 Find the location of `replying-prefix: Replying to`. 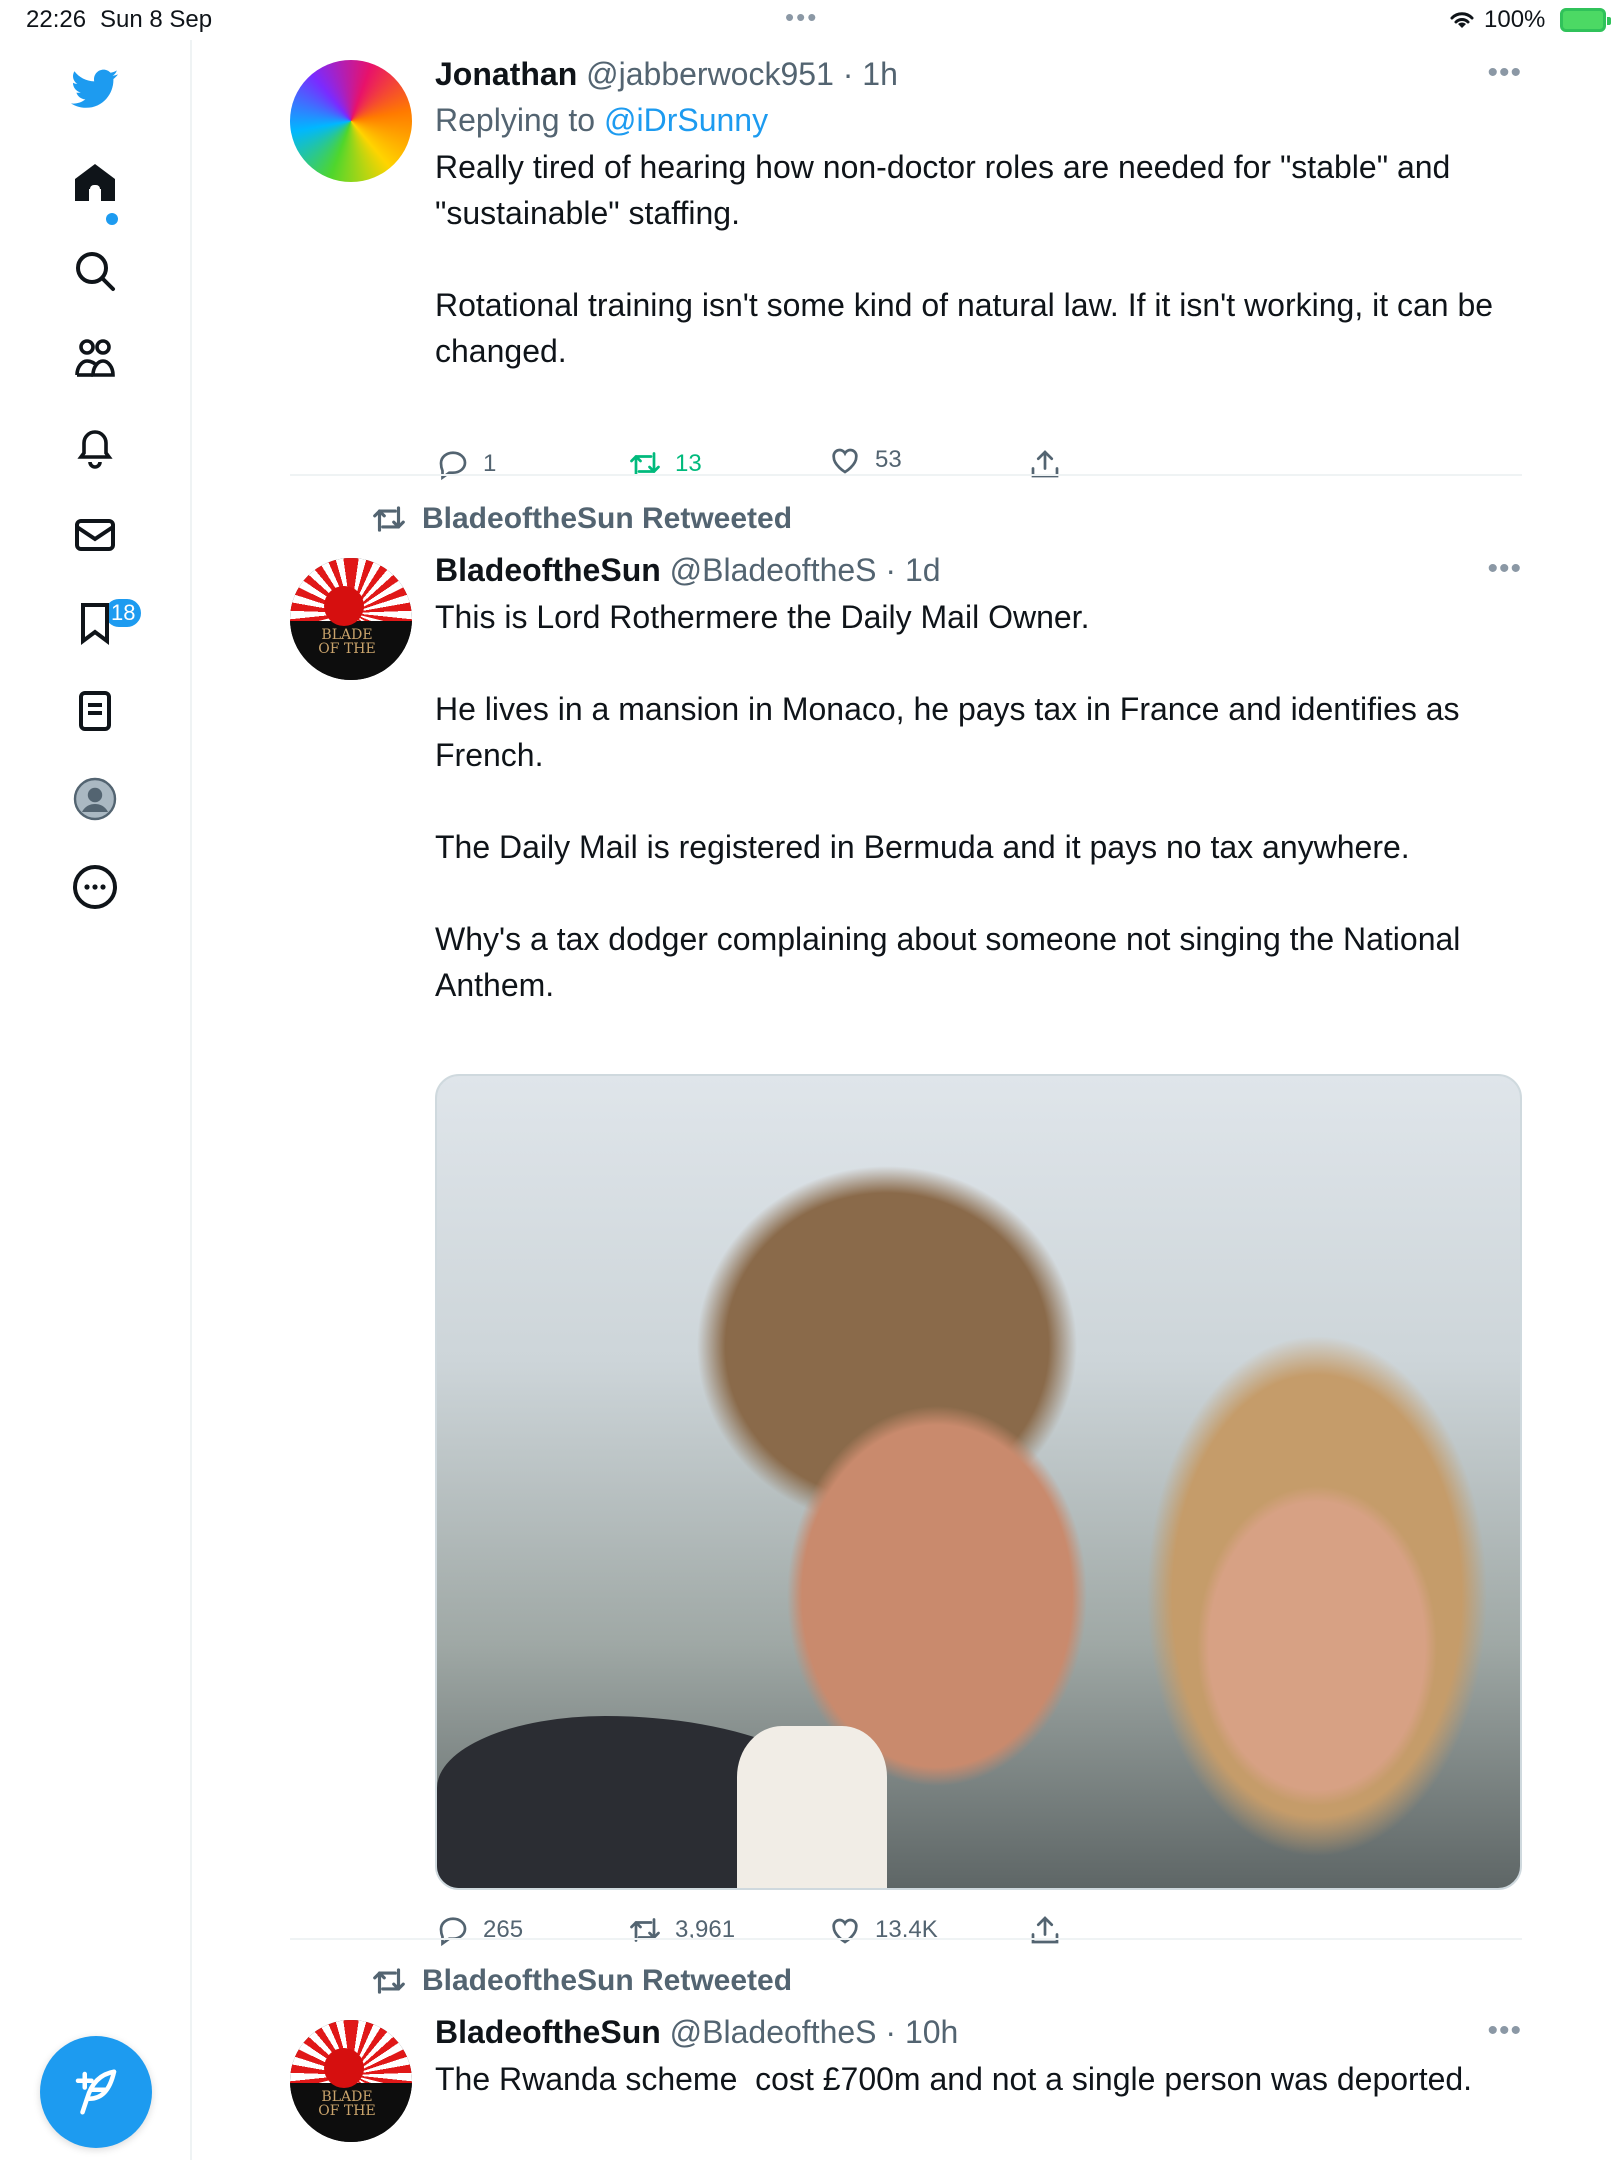

replying-prefix: Replying to is located at coordinates (519, 120).